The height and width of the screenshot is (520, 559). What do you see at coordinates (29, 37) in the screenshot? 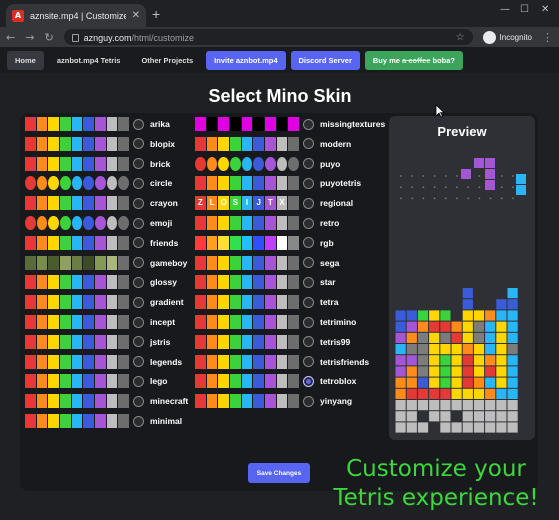
I see `forward-icon: →` at bounding box center [29, 37].